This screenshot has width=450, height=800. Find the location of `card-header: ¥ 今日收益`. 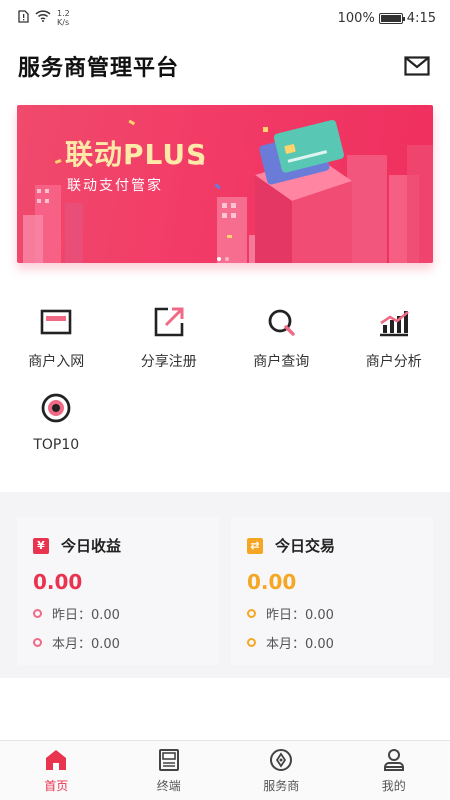

card-header: ¥ 今日收益 is located at coordinates (118, 545).